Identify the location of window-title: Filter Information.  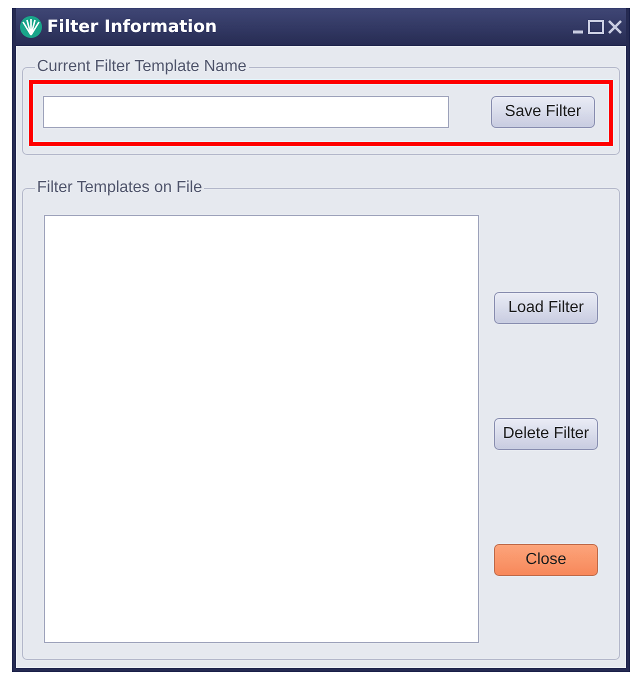
(132, 27).